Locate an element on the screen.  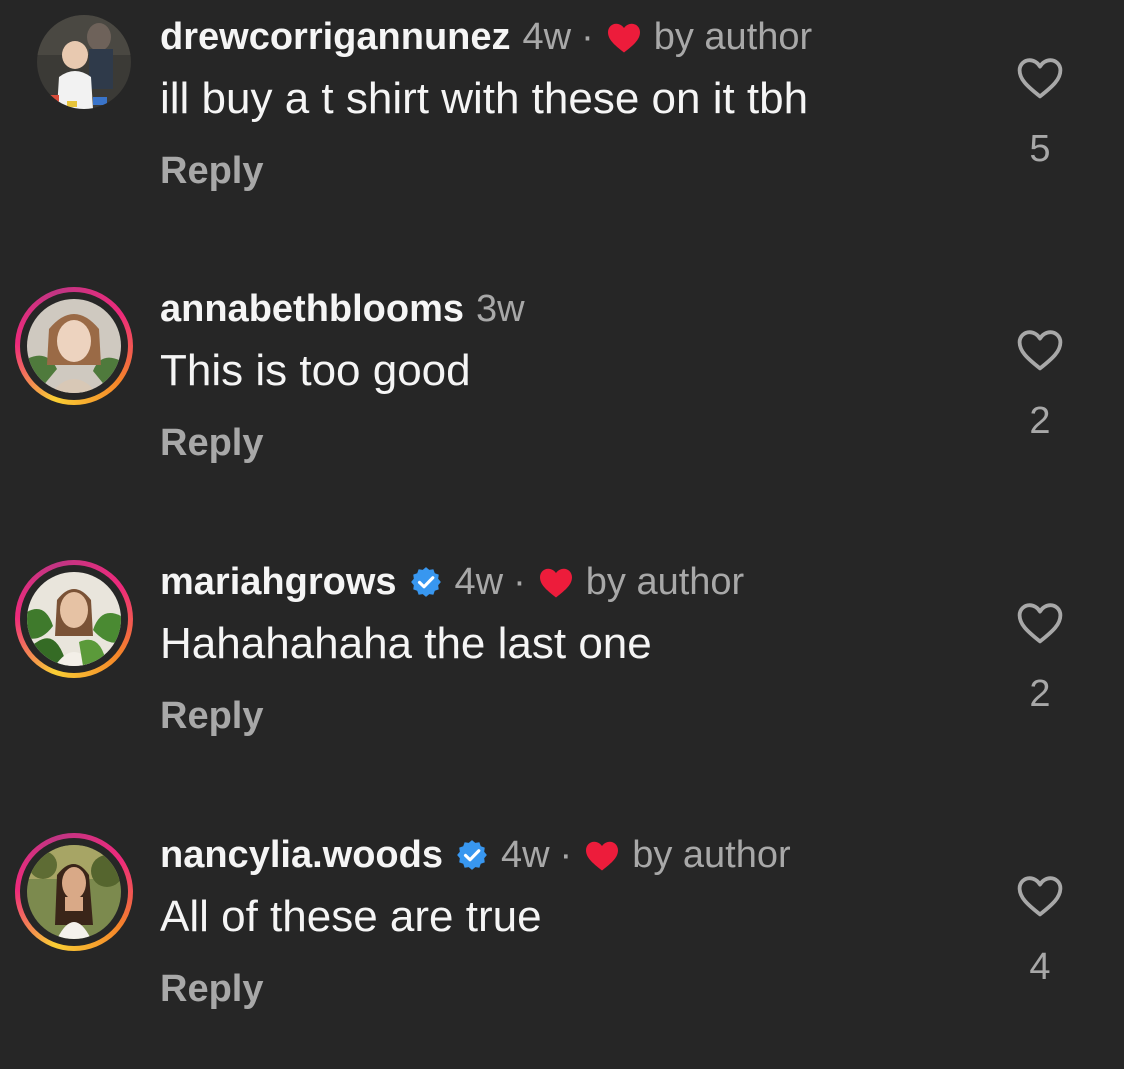
like-count: 5 is located at coordinates (1040, 149).